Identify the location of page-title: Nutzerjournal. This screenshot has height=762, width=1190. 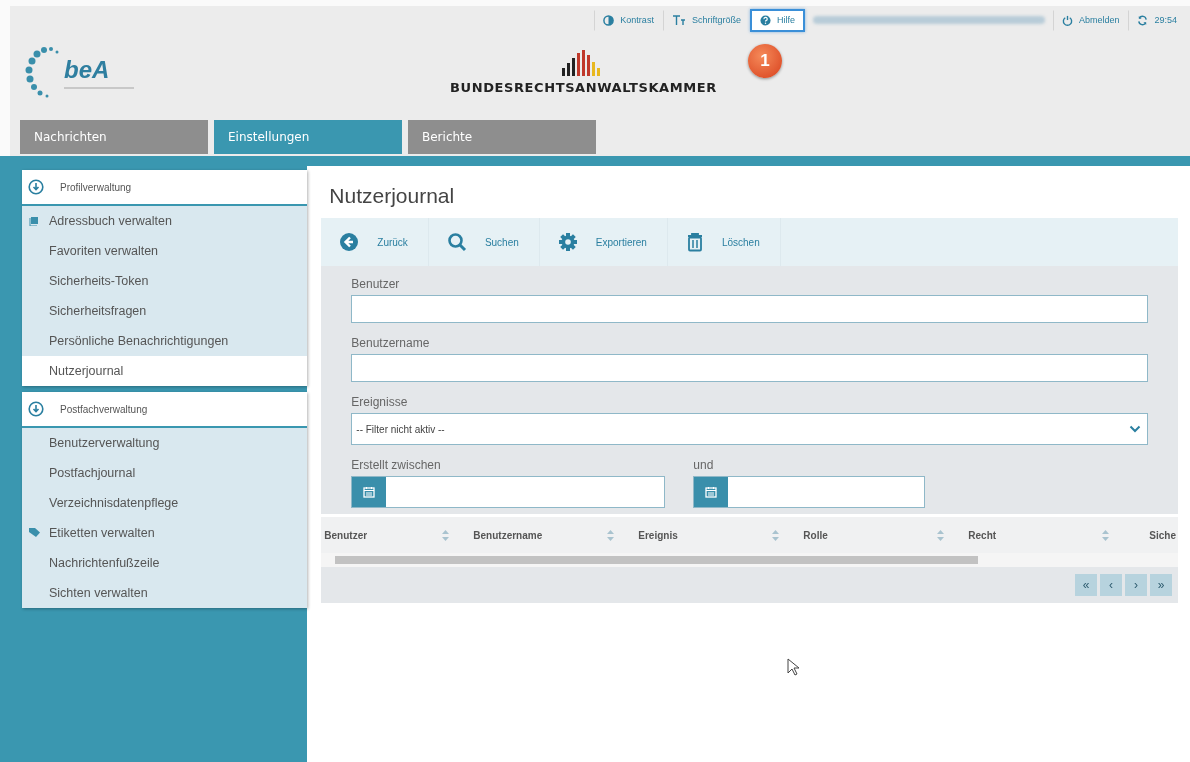
(392, 196).